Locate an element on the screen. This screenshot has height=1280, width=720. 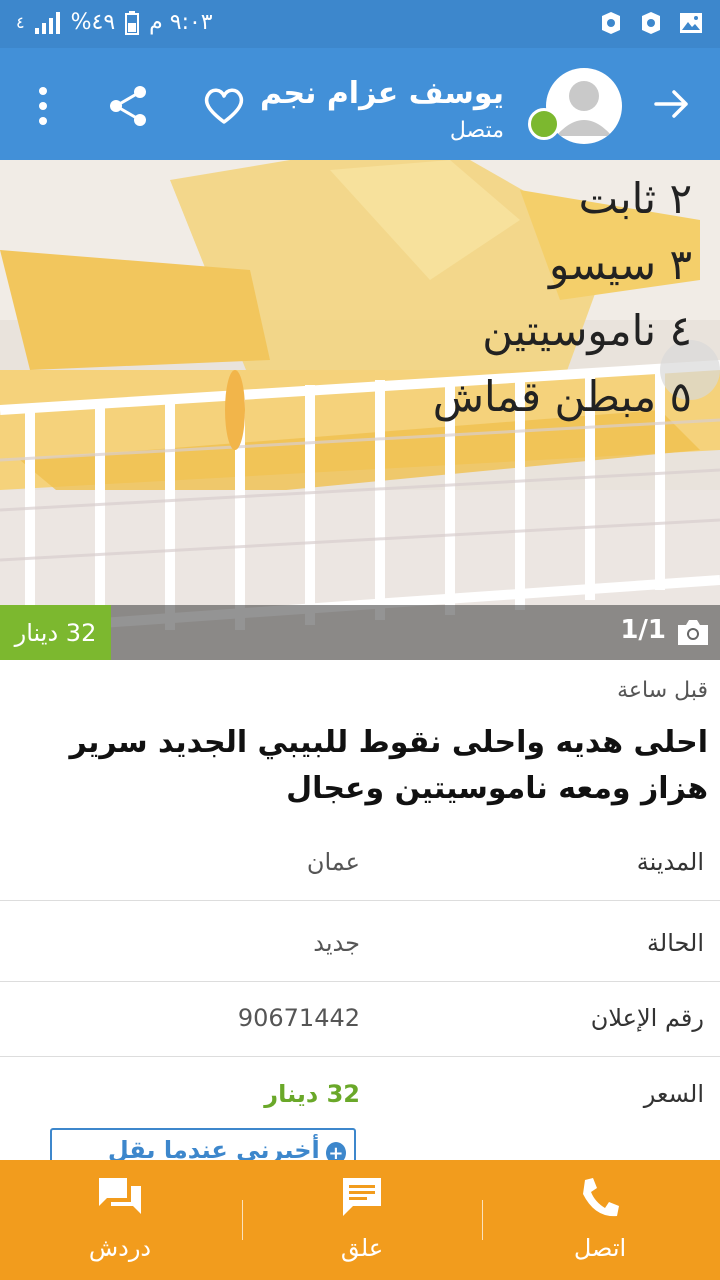
bottom-action-bar: اتصل علق دردش is located at coordinates (360, 1220).